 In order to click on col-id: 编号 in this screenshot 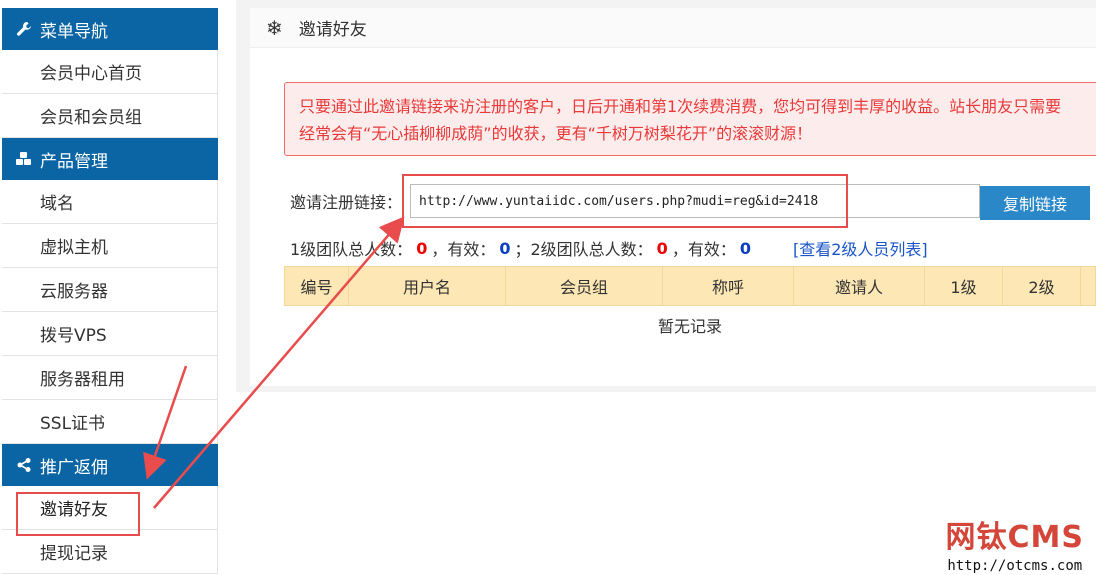, I will do `click(317, 286)`.